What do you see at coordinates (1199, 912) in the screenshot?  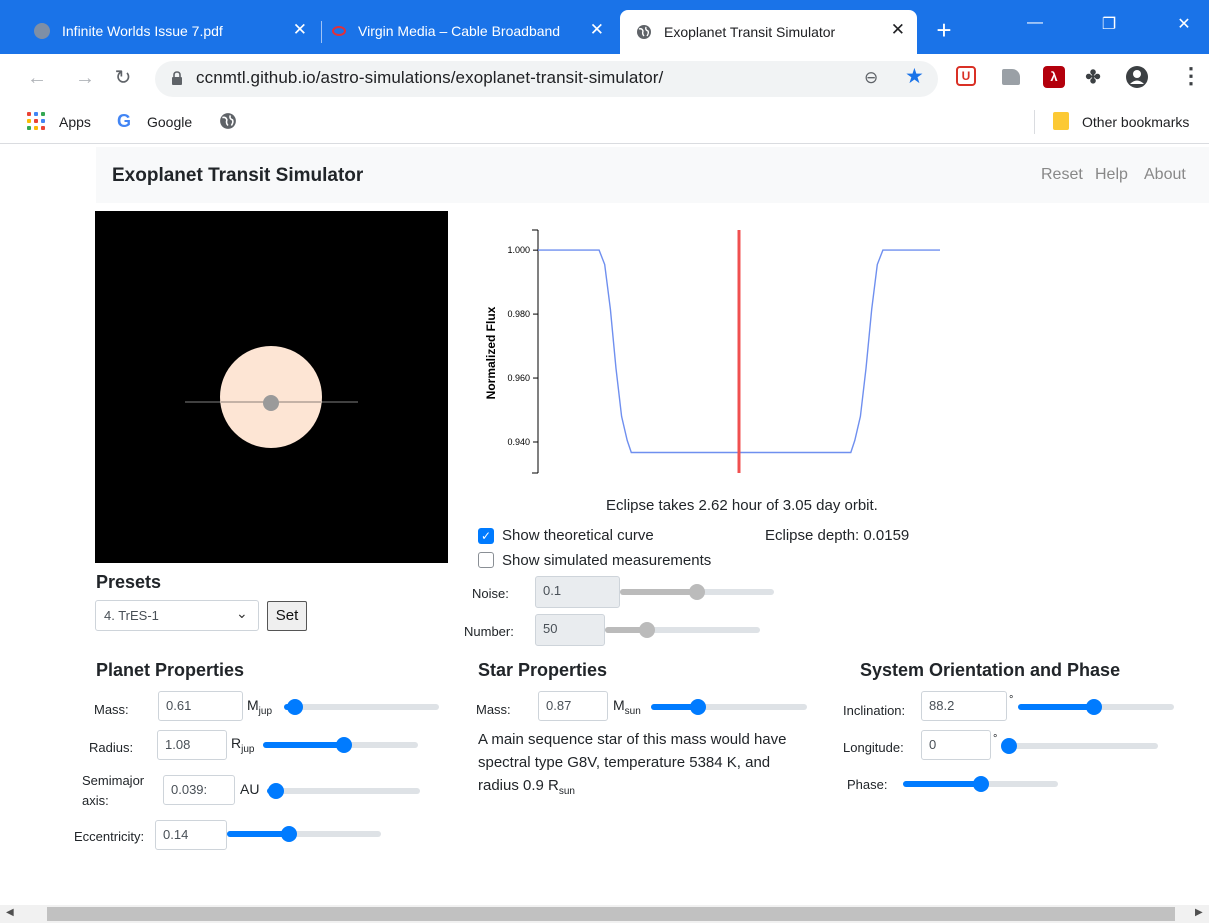 I see `scroll-right-icon: ▶` at bounding box center [1199, 912].